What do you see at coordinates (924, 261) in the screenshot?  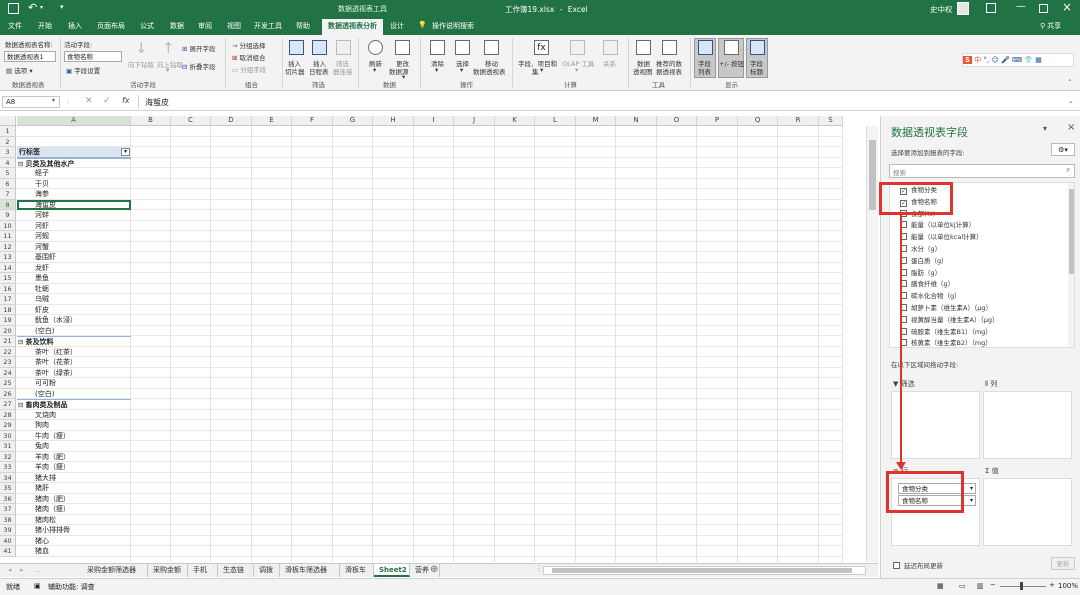 I see `field-list-item: 蛋白质（g）` at bounding box center [924, 261].